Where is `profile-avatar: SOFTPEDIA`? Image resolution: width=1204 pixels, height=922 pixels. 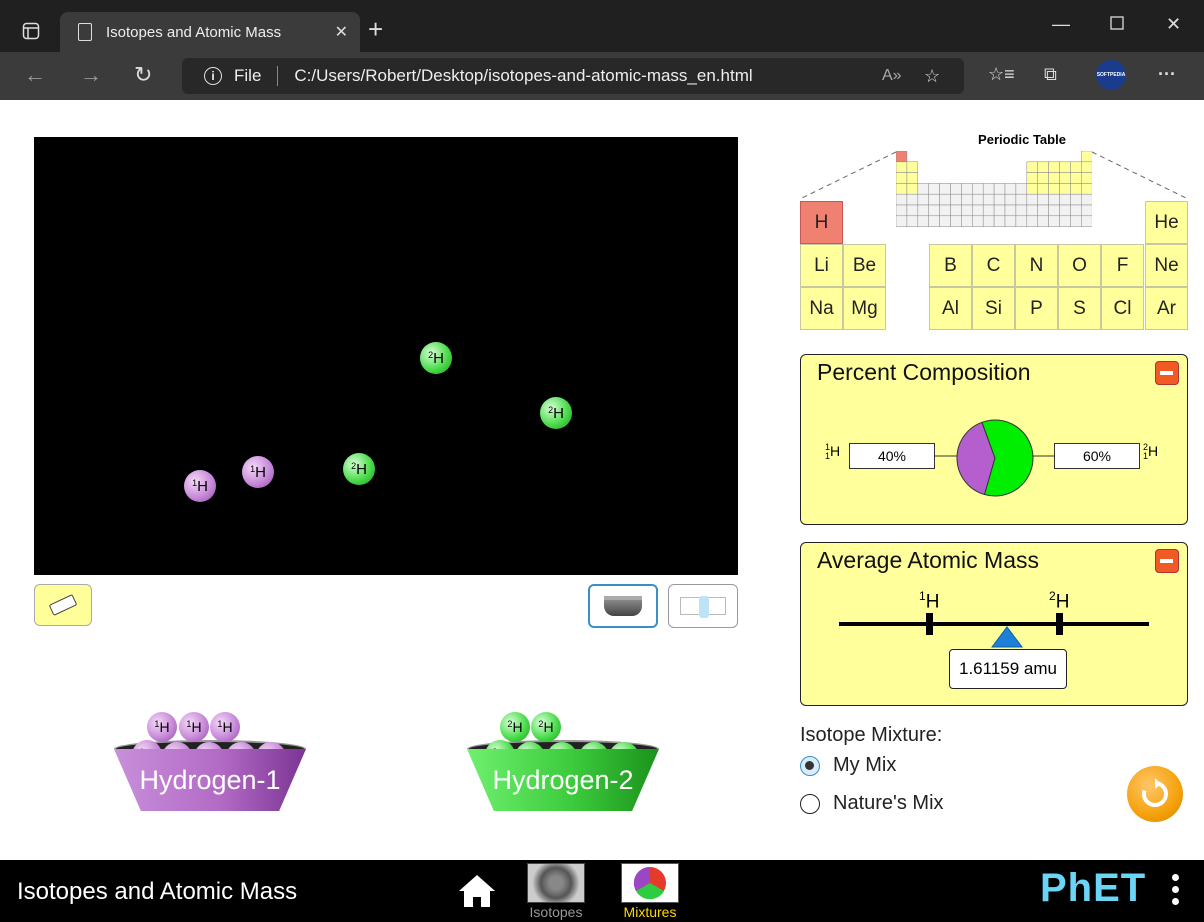 profile-avatar: SOFTPEDIA is located at coordinates (1111, 75).